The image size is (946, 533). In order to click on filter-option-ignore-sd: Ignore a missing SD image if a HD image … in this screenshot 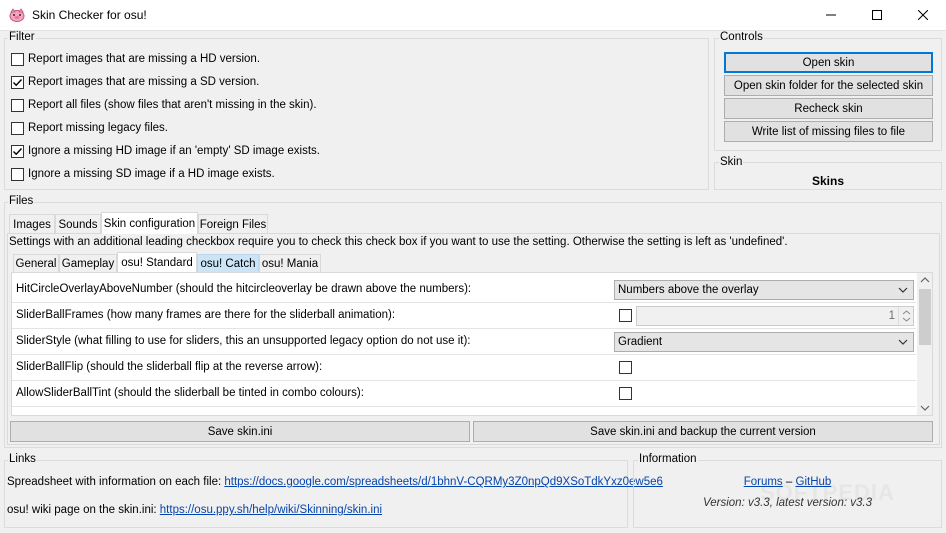, I will do `click(143, 174)`.